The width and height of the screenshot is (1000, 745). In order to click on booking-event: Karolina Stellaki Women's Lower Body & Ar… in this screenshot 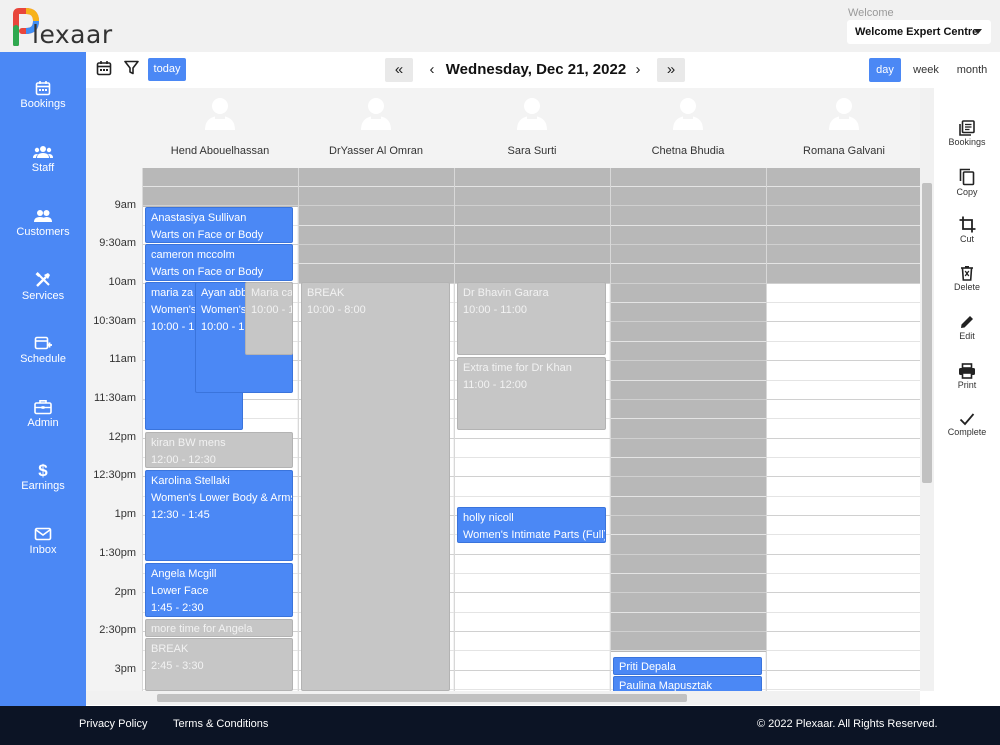, I will do `click(219, 515)`.